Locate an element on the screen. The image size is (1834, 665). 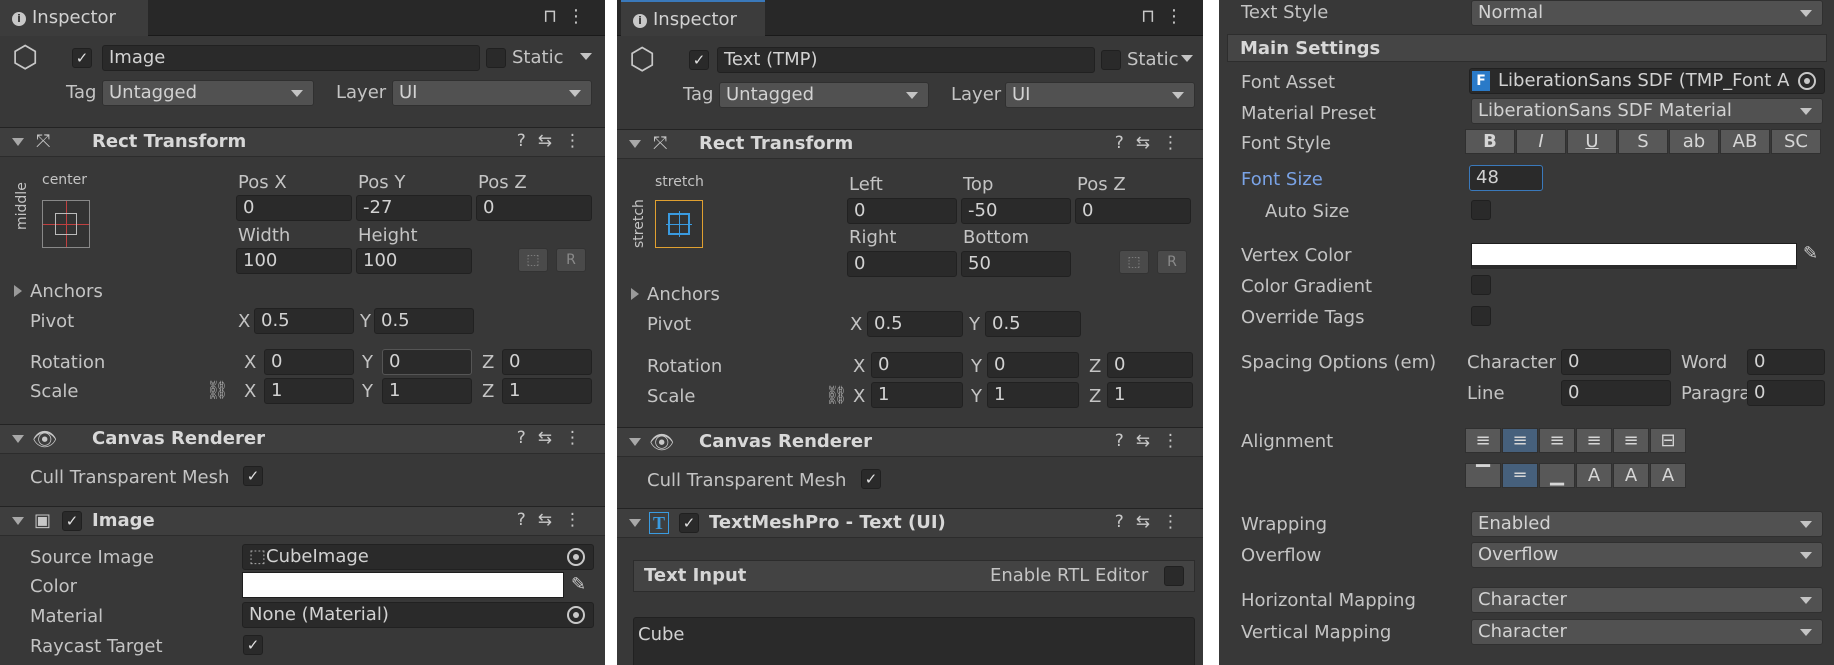
character-spacing-field: 0 is located at coordinates (1616, 362).